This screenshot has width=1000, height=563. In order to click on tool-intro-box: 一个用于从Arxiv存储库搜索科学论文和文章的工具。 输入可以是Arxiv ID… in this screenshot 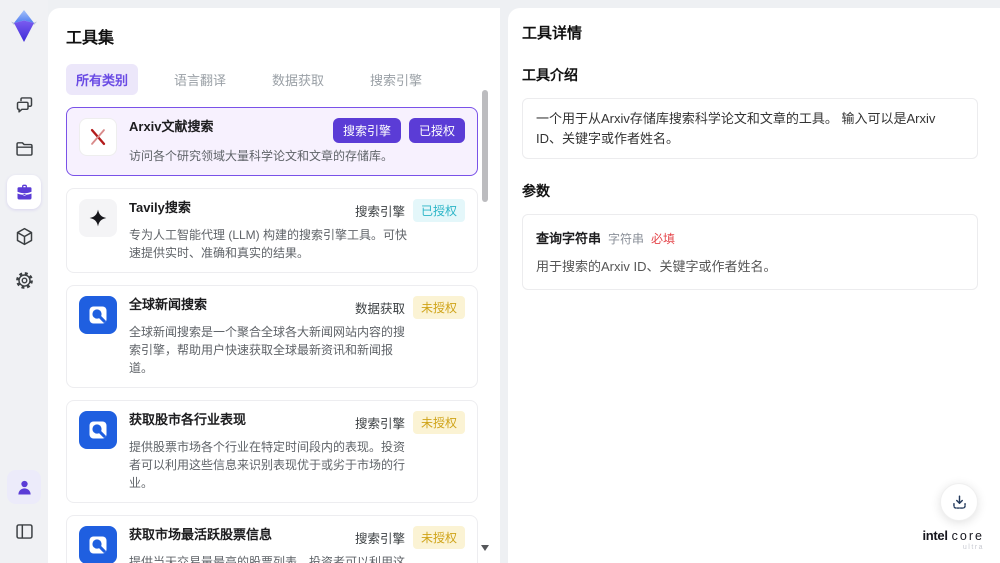, I will do `click(750, 128)`.